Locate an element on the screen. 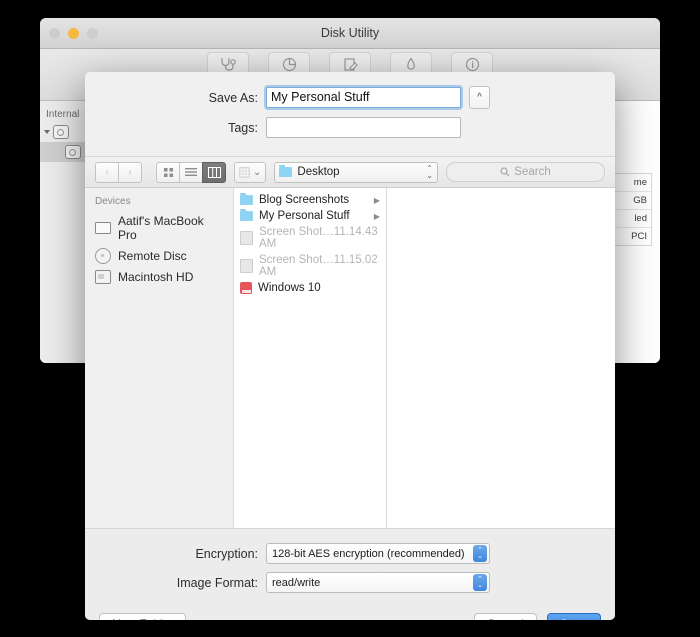 The height and width of the screenshot is (637, 700). list-view-button is located at coordinates (191, 172).